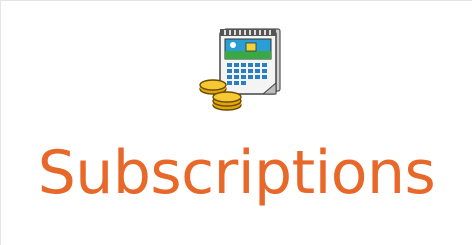  Describe the element at coordinates (240, 69) in the screenshot. I see `calendar-and-coins-icon` at that location.